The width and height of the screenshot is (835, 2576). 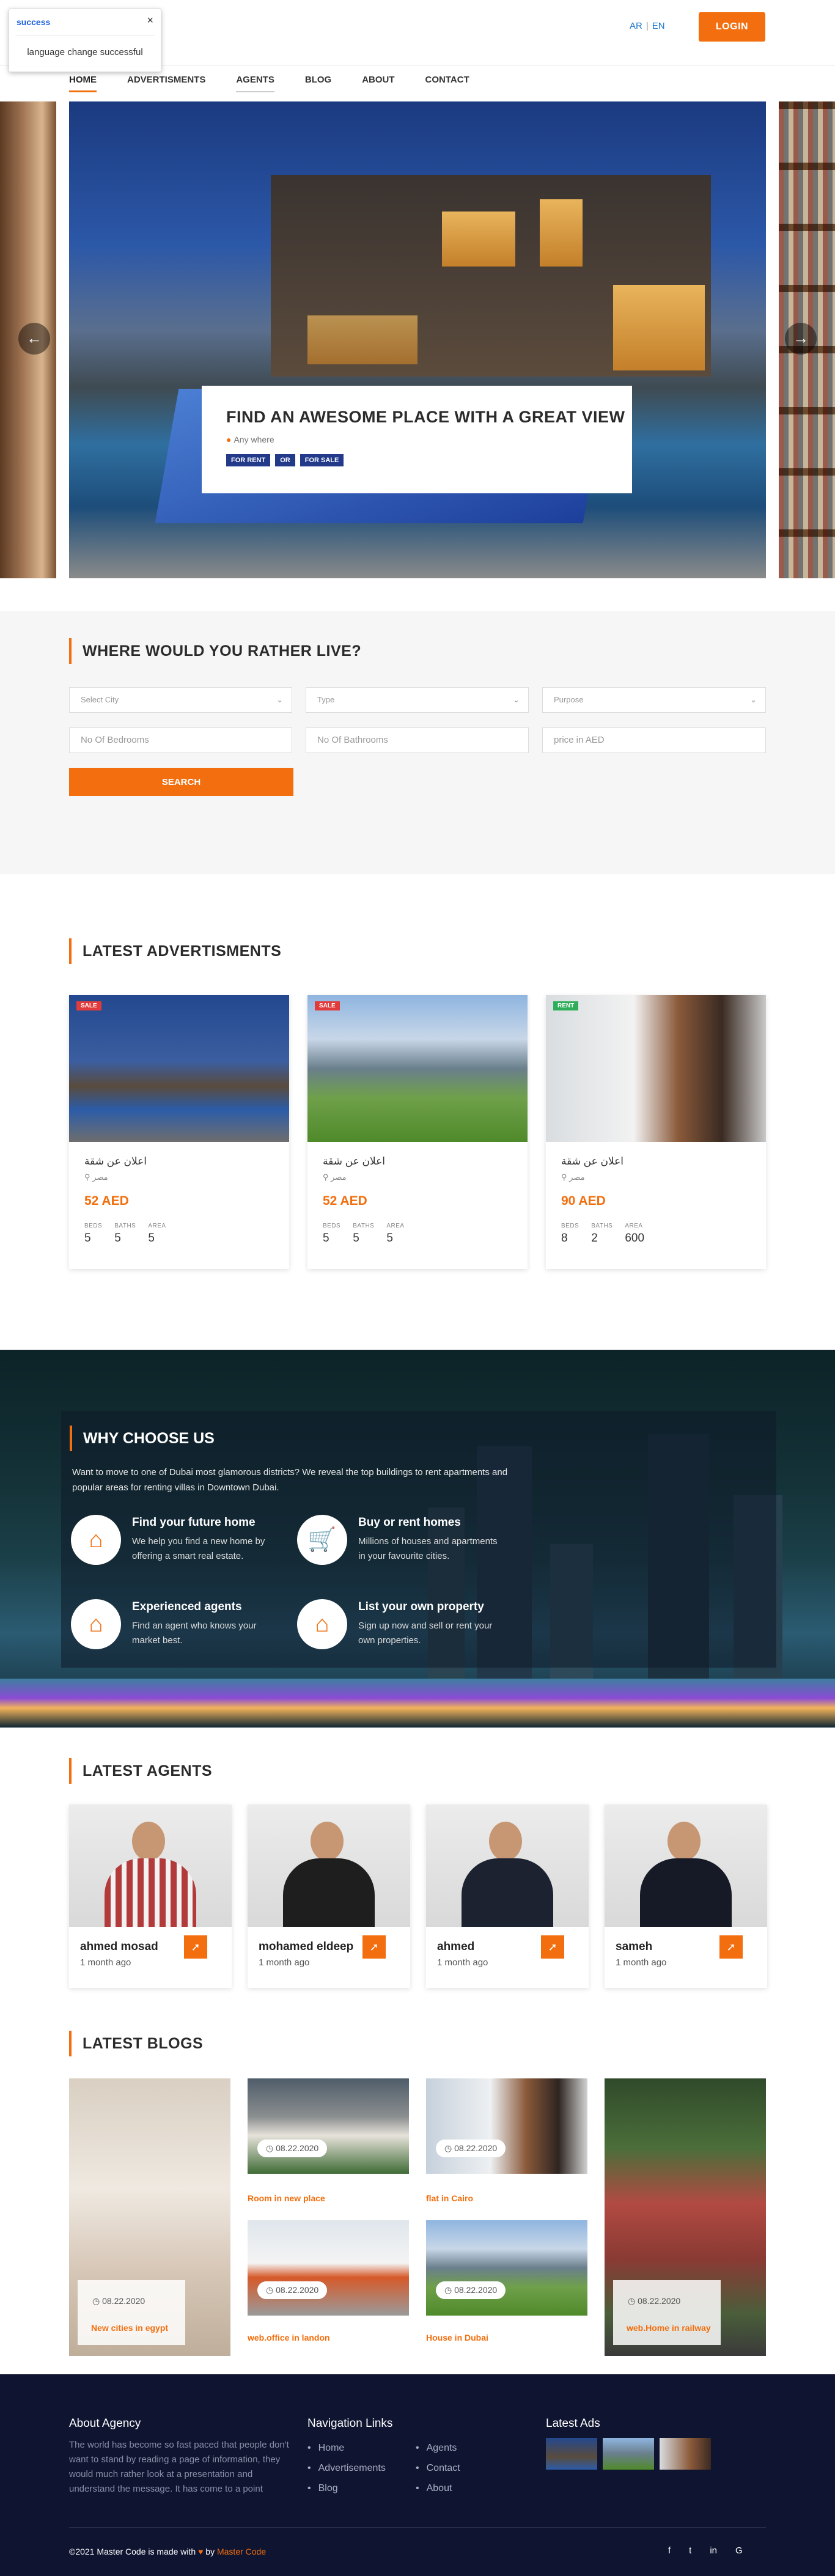 I want to click on agent-card: ahmed mosad 1 month ago ➚, so click(x=150, y=1896).